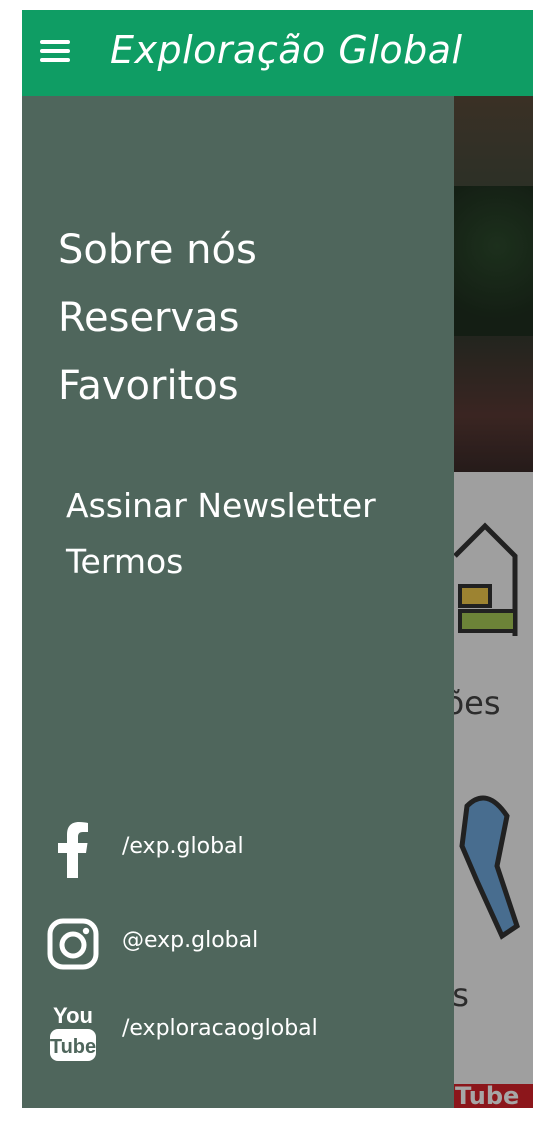 This screenshot has width=533, height=1135. Describe the element at coordinates (157, 386) in the screenshot. I see `menu-item-favoritos: Favoritos` at that location.